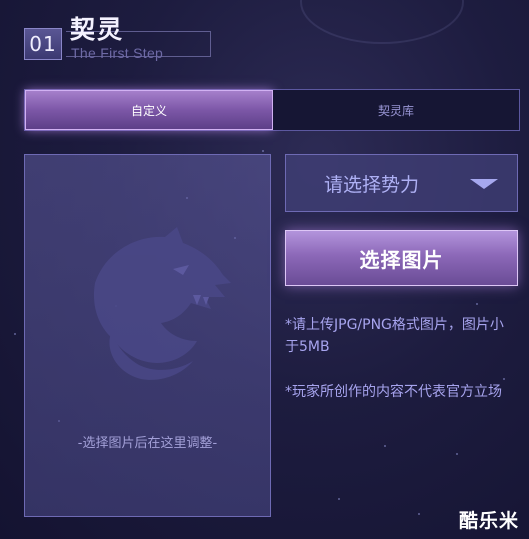  Describe the element at coordinates (117, 53) in the screenshot. I see `page-subtitle: The First Step` at that location.